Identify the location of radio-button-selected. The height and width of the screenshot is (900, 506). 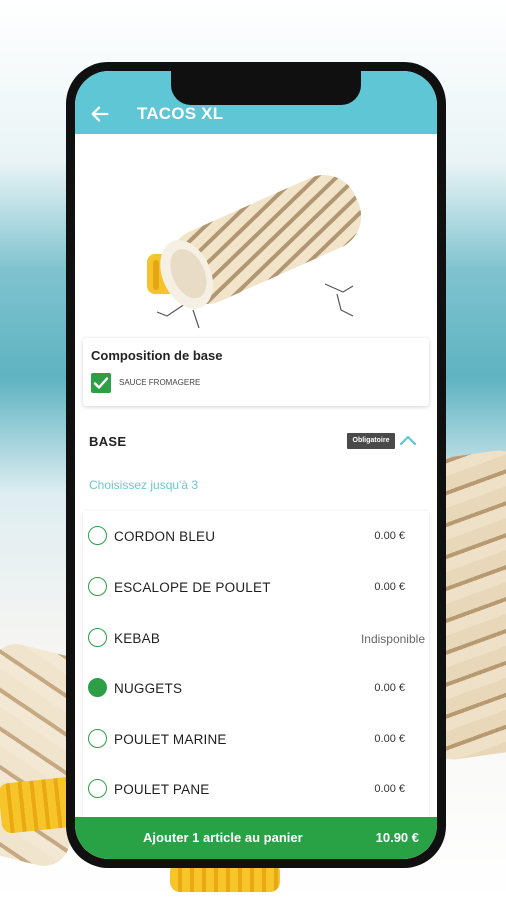
(97, 687).